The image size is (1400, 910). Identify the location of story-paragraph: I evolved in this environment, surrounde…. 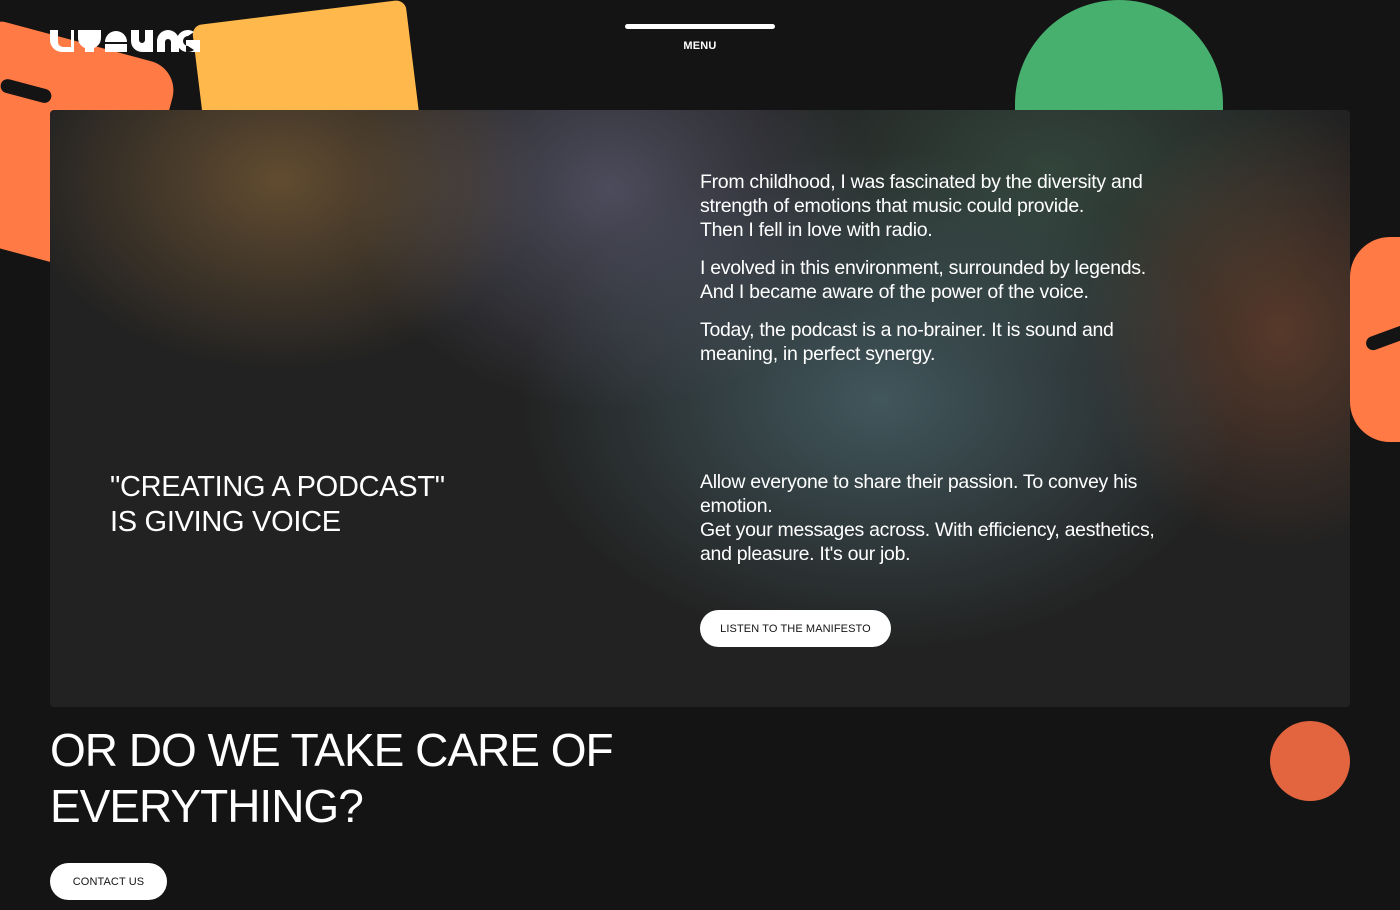
(960, 280).